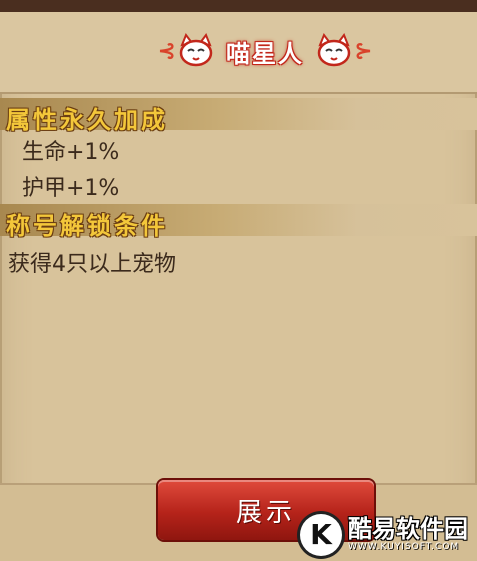 The image size is (477, 561). What do you see at coordinates (196, 51) in the screenshot?
I see `cat-face-icon-left` at bounding box center [196, 51].